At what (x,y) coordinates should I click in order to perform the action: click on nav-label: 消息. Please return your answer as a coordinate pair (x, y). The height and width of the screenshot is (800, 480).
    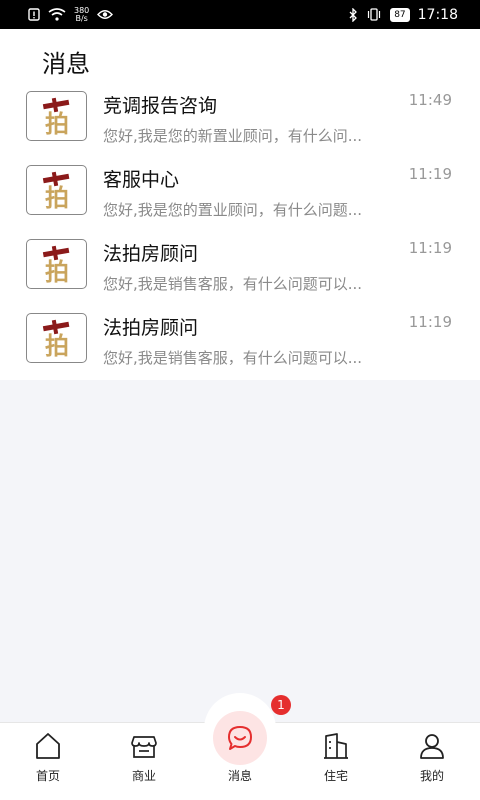
    Looking at the image, I should click on (239, 776).